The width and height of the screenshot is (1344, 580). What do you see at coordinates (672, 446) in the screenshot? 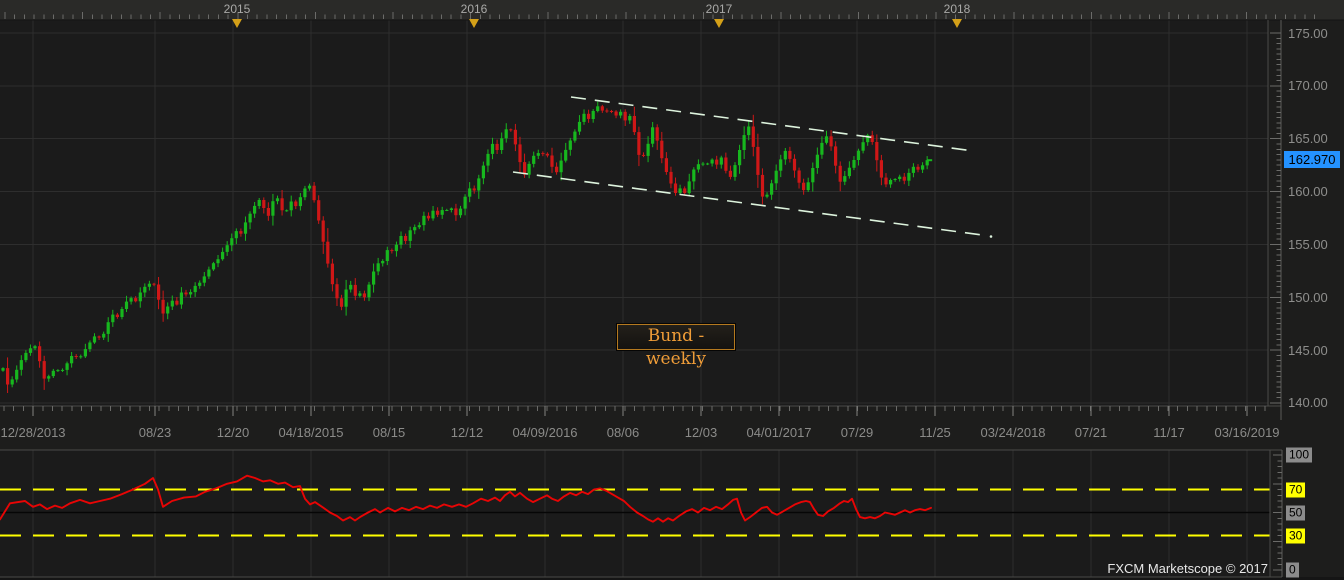
I see `panel-splitter` at bounding box center [672, 446].